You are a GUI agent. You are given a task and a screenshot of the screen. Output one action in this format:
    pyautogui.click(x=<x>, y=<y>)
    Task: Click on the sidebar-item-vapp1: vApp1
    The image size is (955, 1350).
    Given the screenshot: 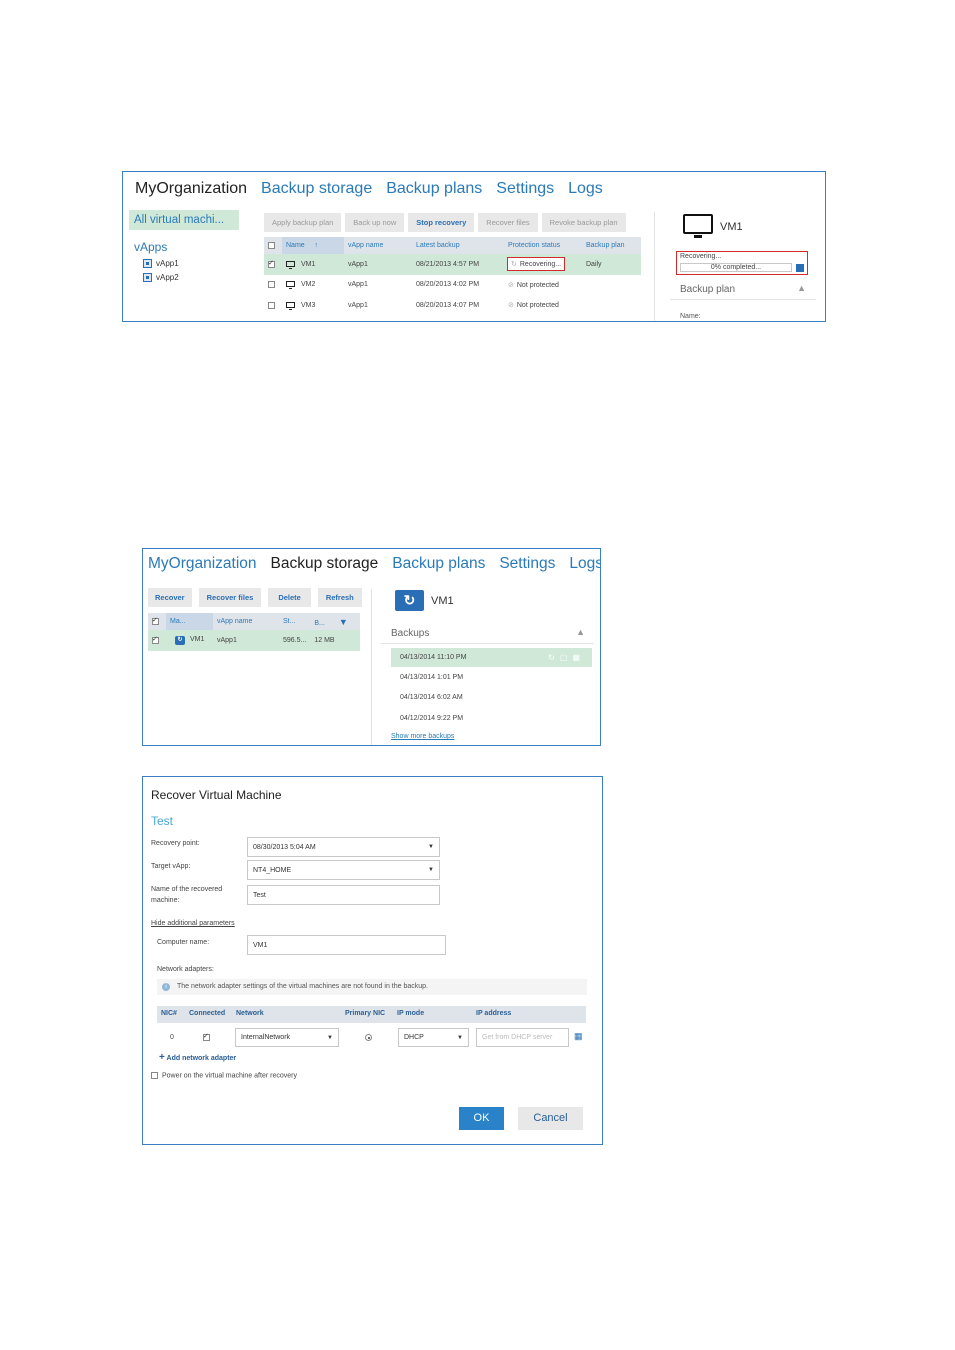 What is the action you would take?
    pyautogui.click(x=191, y=263)
    